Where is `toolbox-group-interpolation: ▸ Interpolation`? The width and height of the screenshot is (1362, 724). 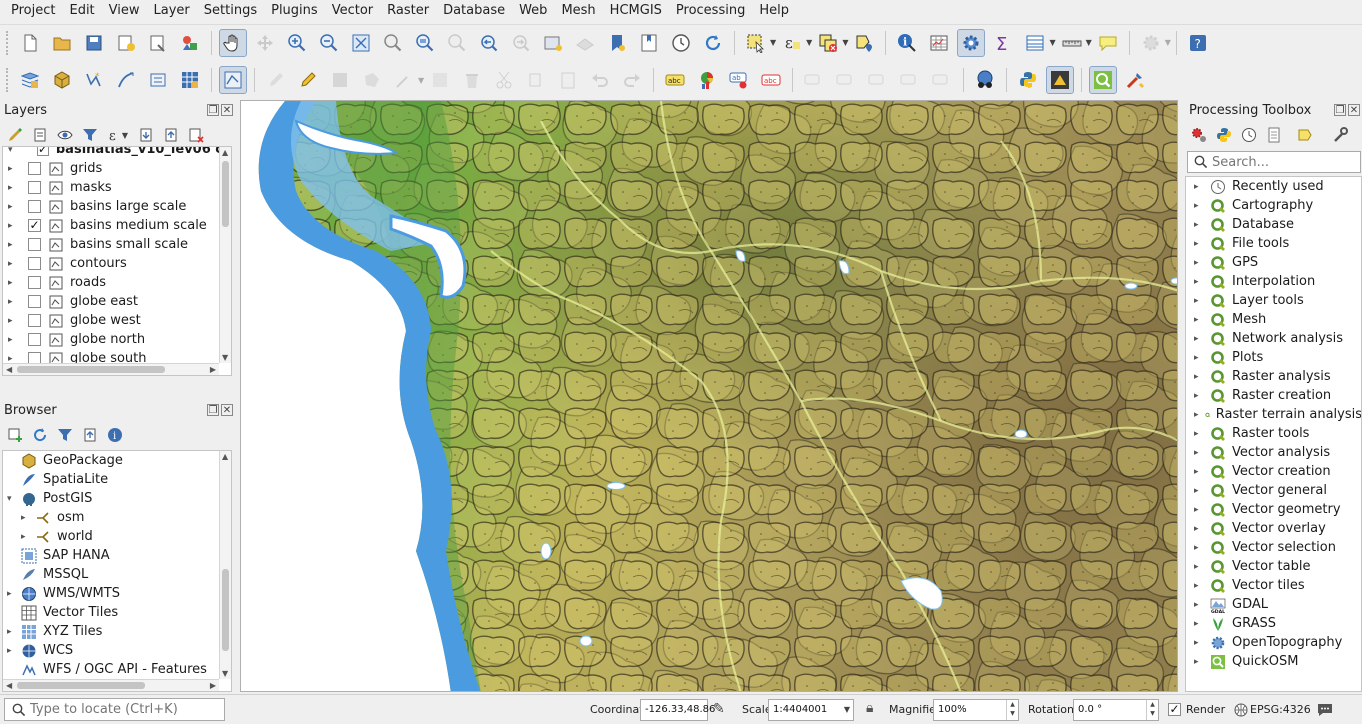 toolbox-group-interpolation: ▸ Interpolation is located at coordinates (1273, 281).